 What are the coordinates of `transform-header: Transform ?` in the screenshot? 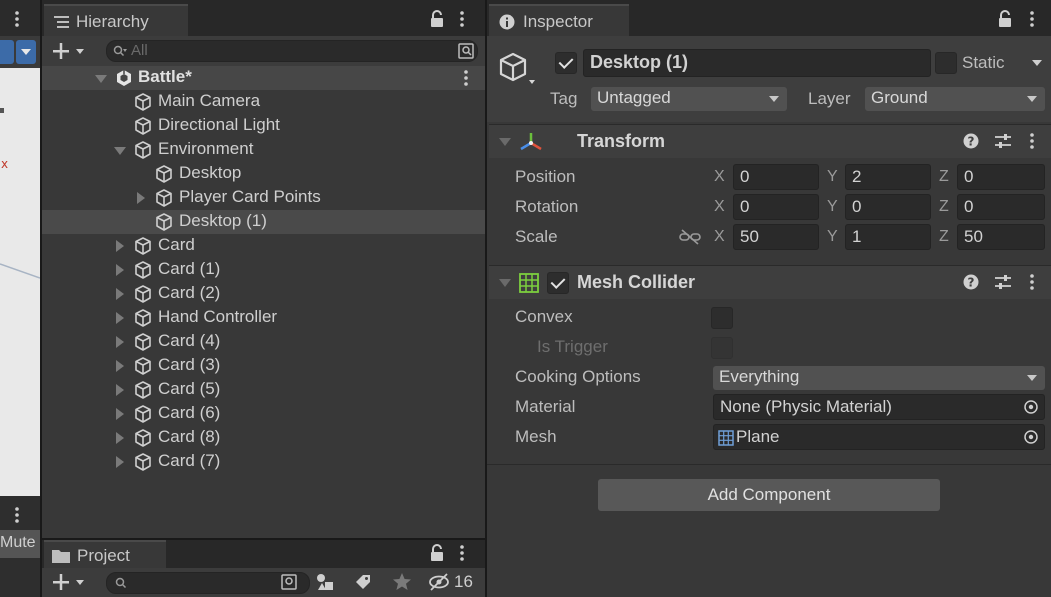 It's located at (770, 141).